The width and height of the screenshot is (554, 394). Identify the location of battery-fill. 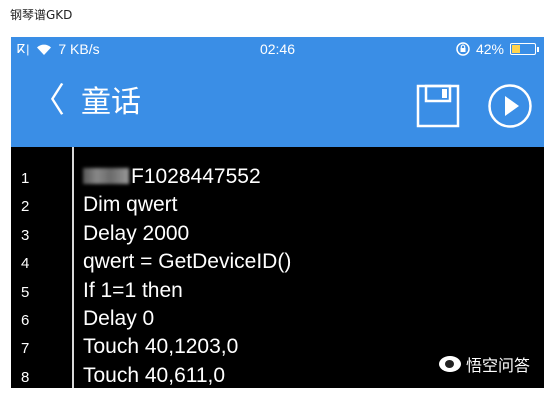
(516, 49).